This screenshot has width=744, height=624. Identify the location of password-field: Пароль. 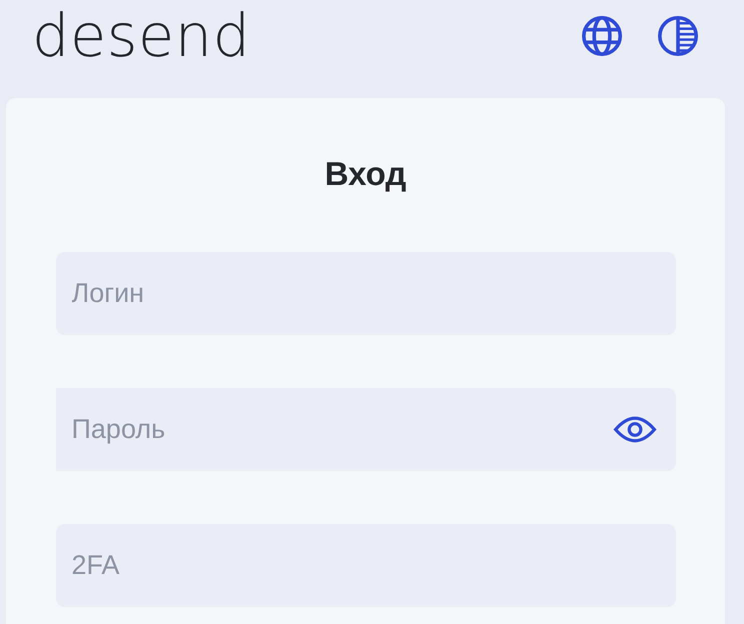
(366, 429).